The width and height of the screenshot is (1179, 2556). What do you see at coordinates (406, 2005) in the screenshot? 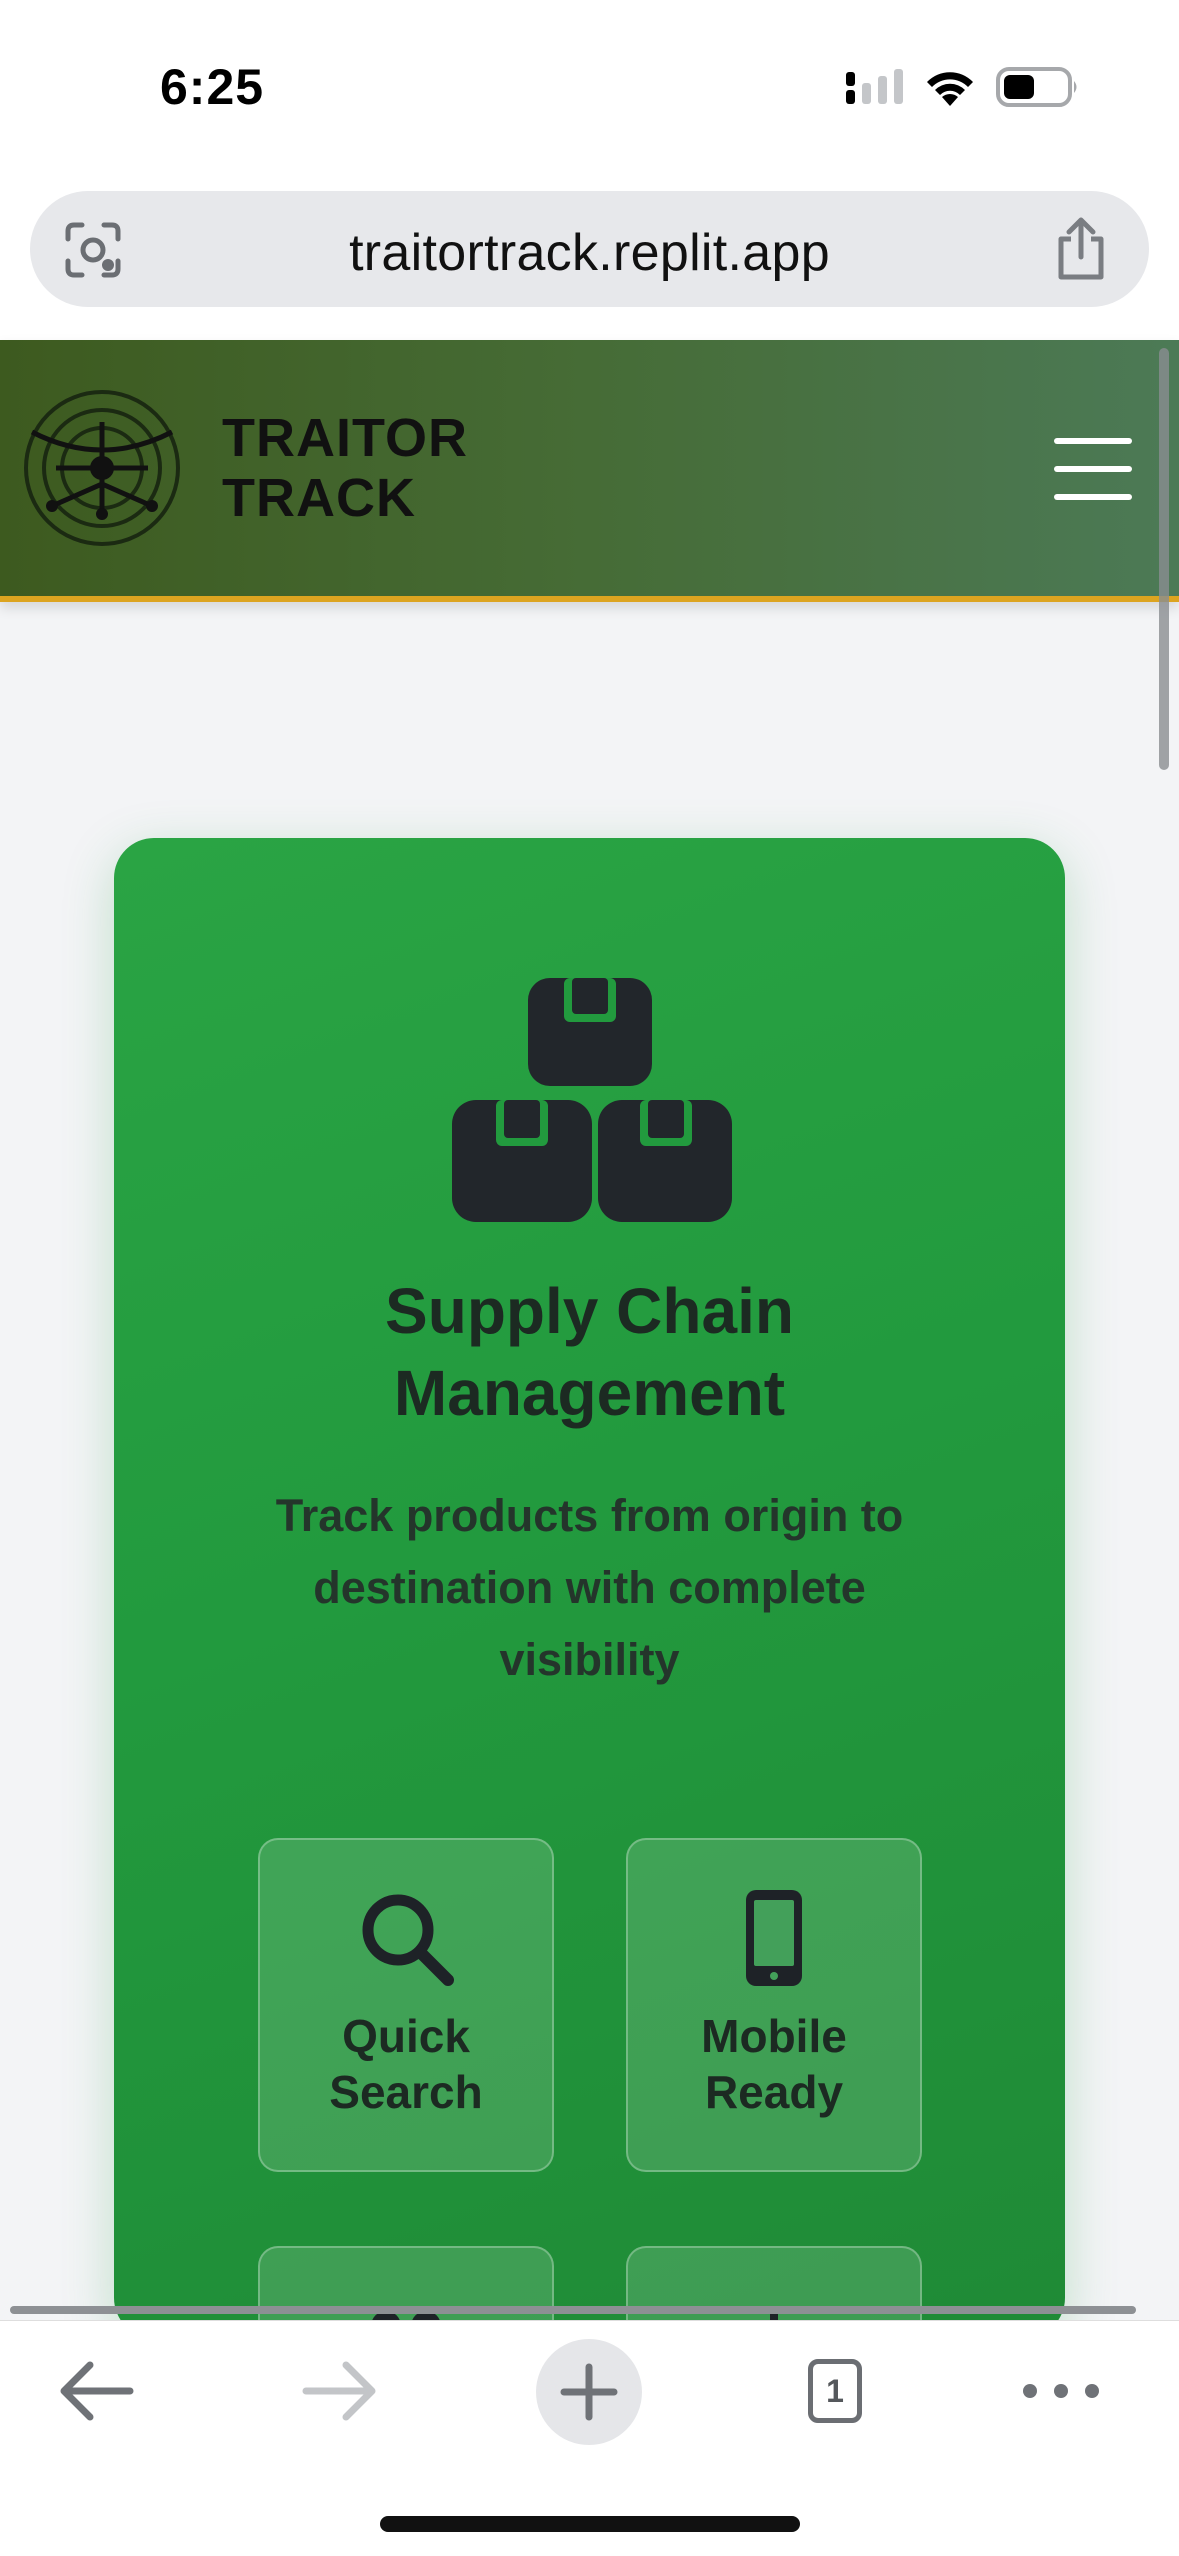
I see `feature-tile-quick-search: Quick Search` at bounding box center [406, 2005].